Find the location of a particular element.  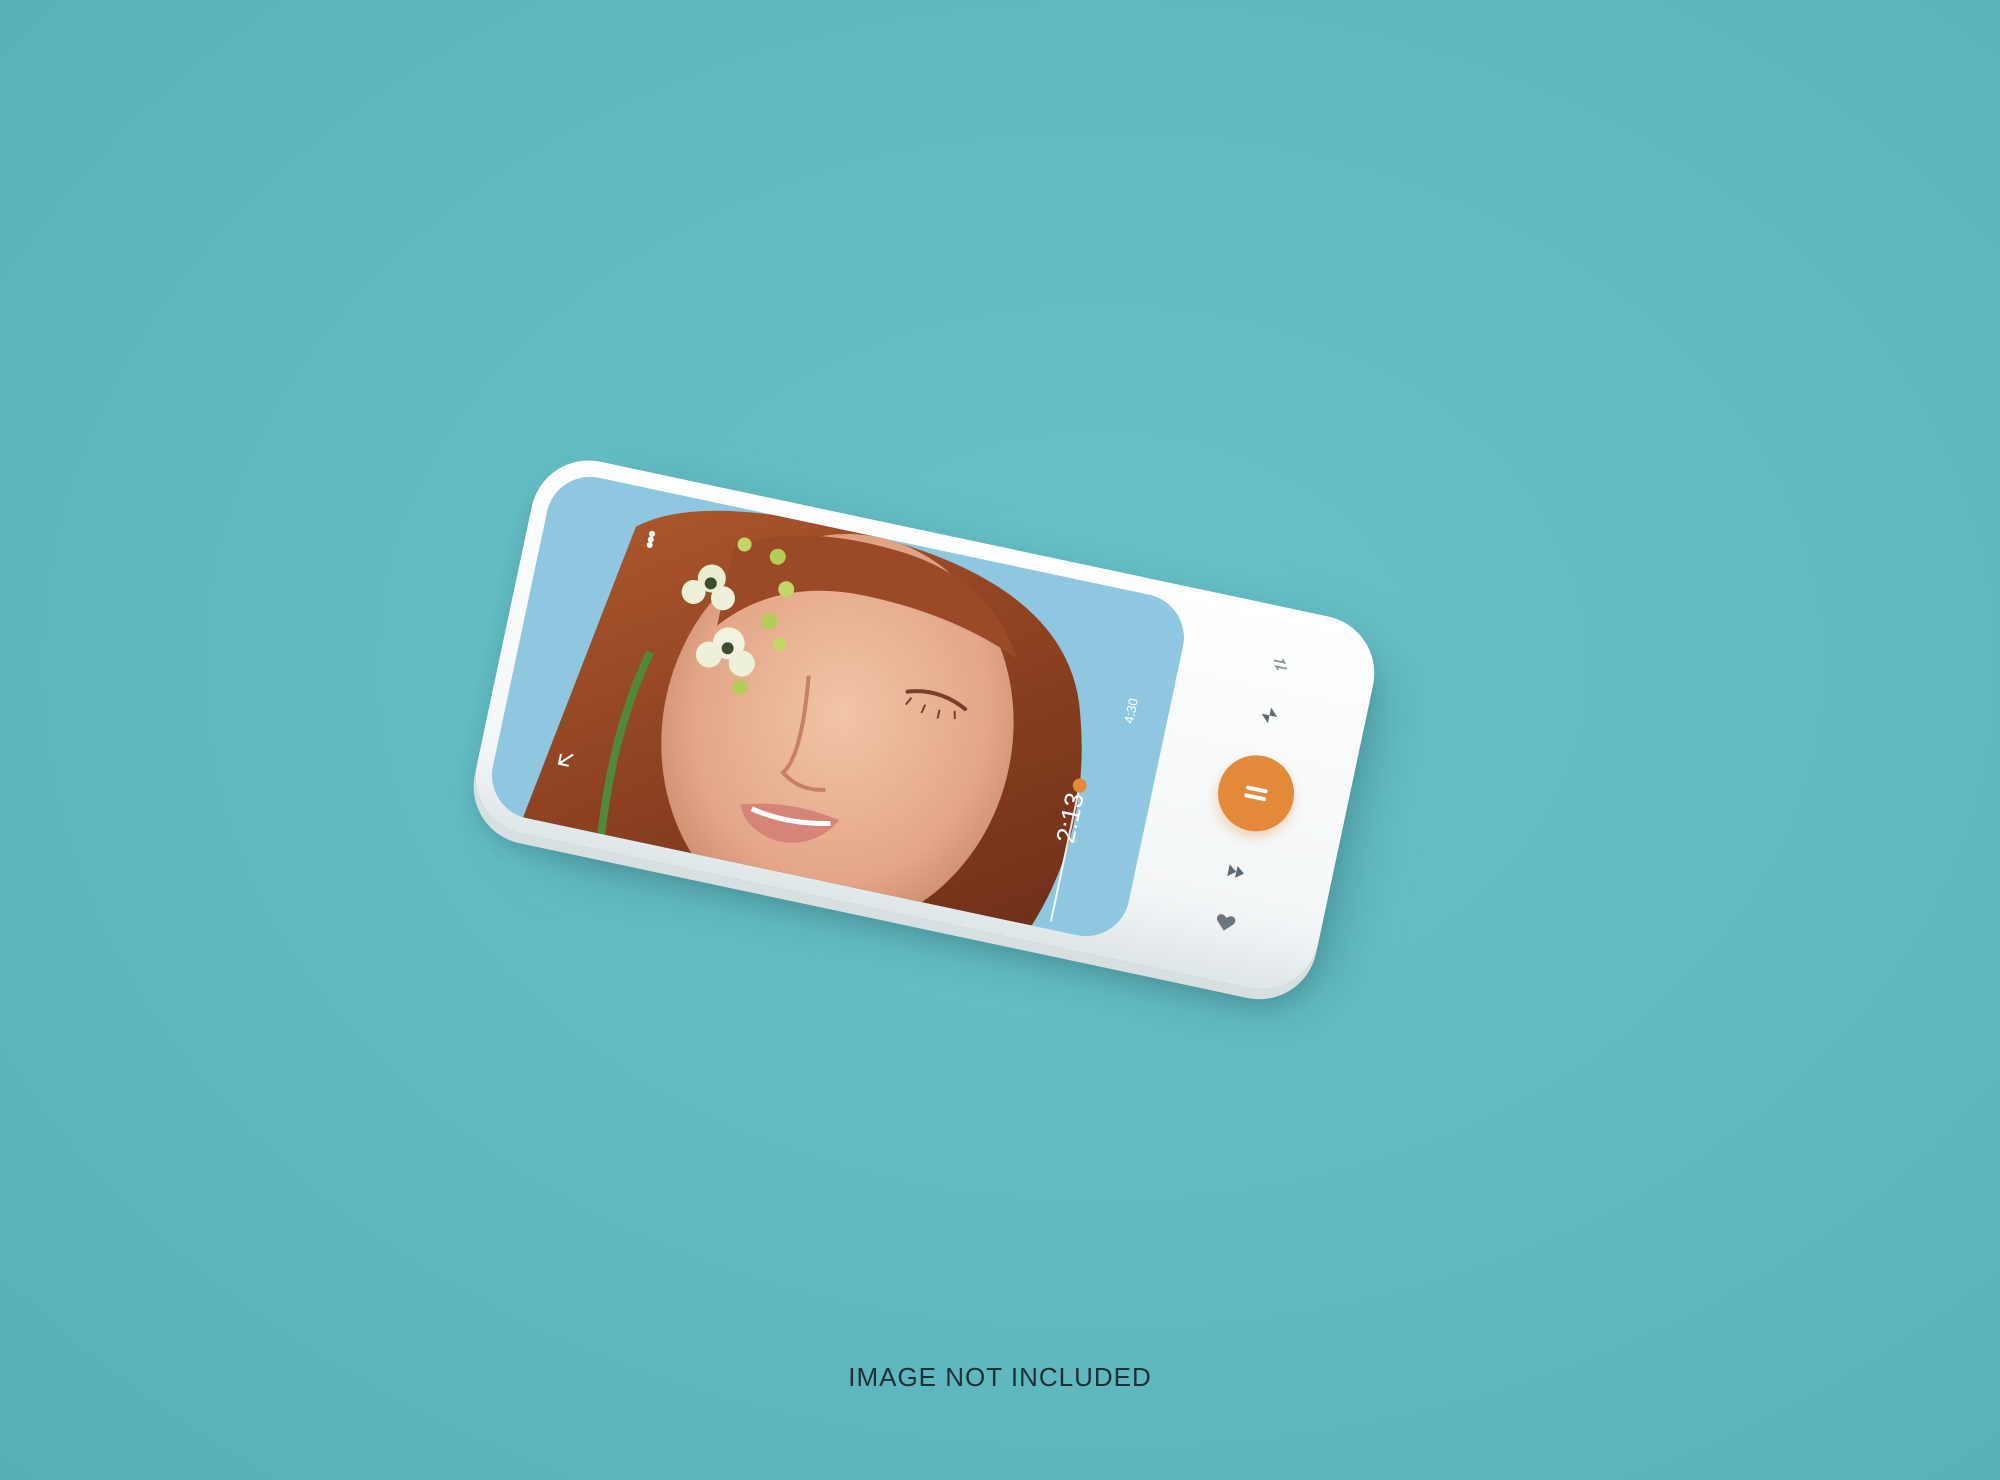

phone-screen: ••• 2:13 4:30 is located at coordinates (838, 706).